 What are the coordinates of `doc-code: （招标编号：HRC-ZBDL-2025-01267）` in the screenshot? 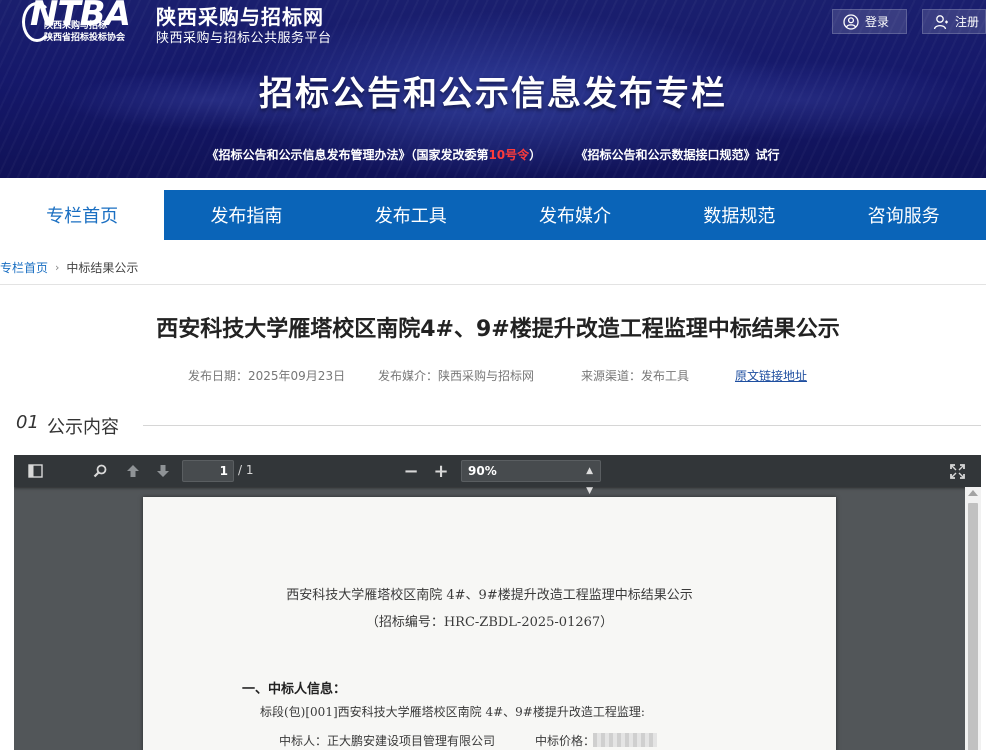 It's located at (489, 622).